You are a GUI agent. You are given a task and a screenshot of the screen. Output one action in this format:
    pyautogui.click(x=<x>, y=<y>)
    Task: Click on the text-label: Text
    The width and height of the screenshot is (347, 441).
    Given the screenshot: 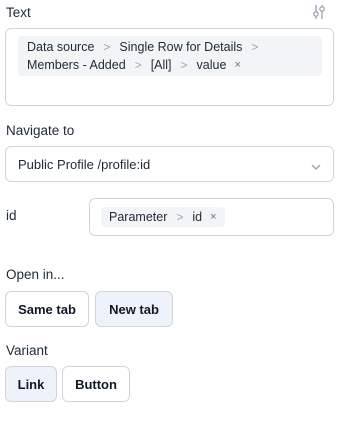 What is the action you would take?
    pyautogui.click(x=18, y=12)
    